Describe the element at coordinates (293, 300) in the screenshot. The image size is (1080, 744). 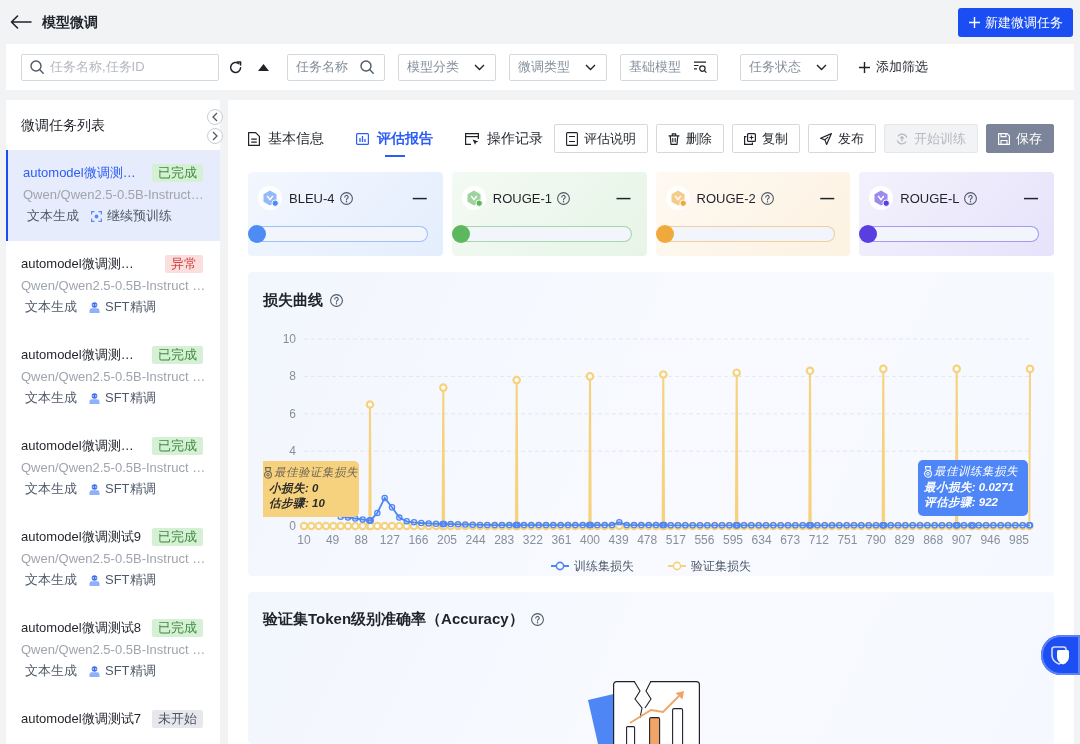
I see `chart-title: 损失曲线` at that location.